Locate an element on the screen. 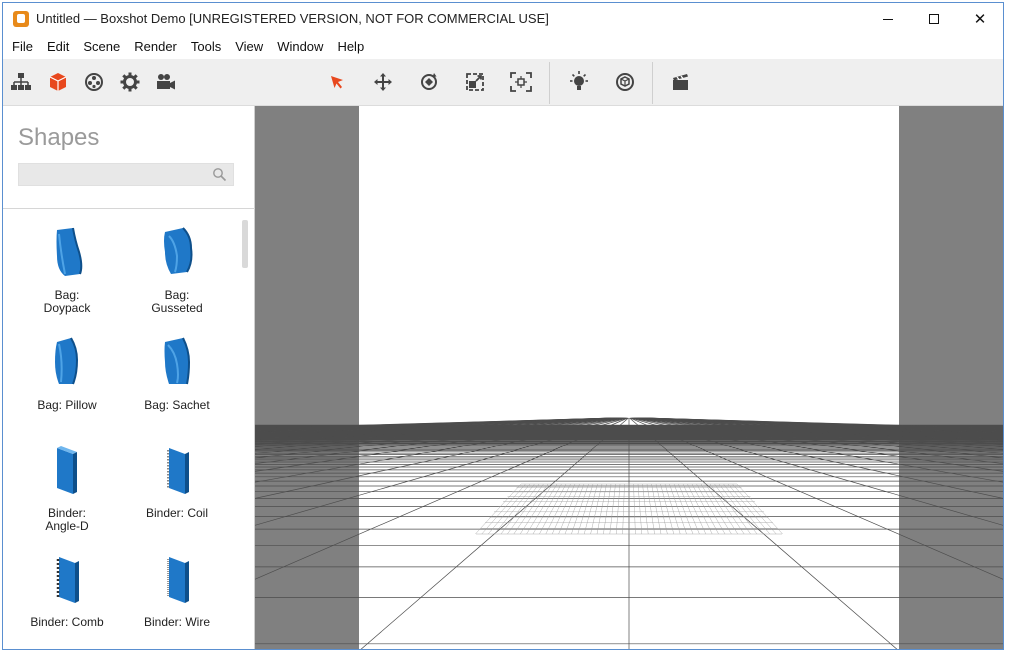 This screenshot has height=654, width=1015. toolbar is located at coordinates (503, 82).